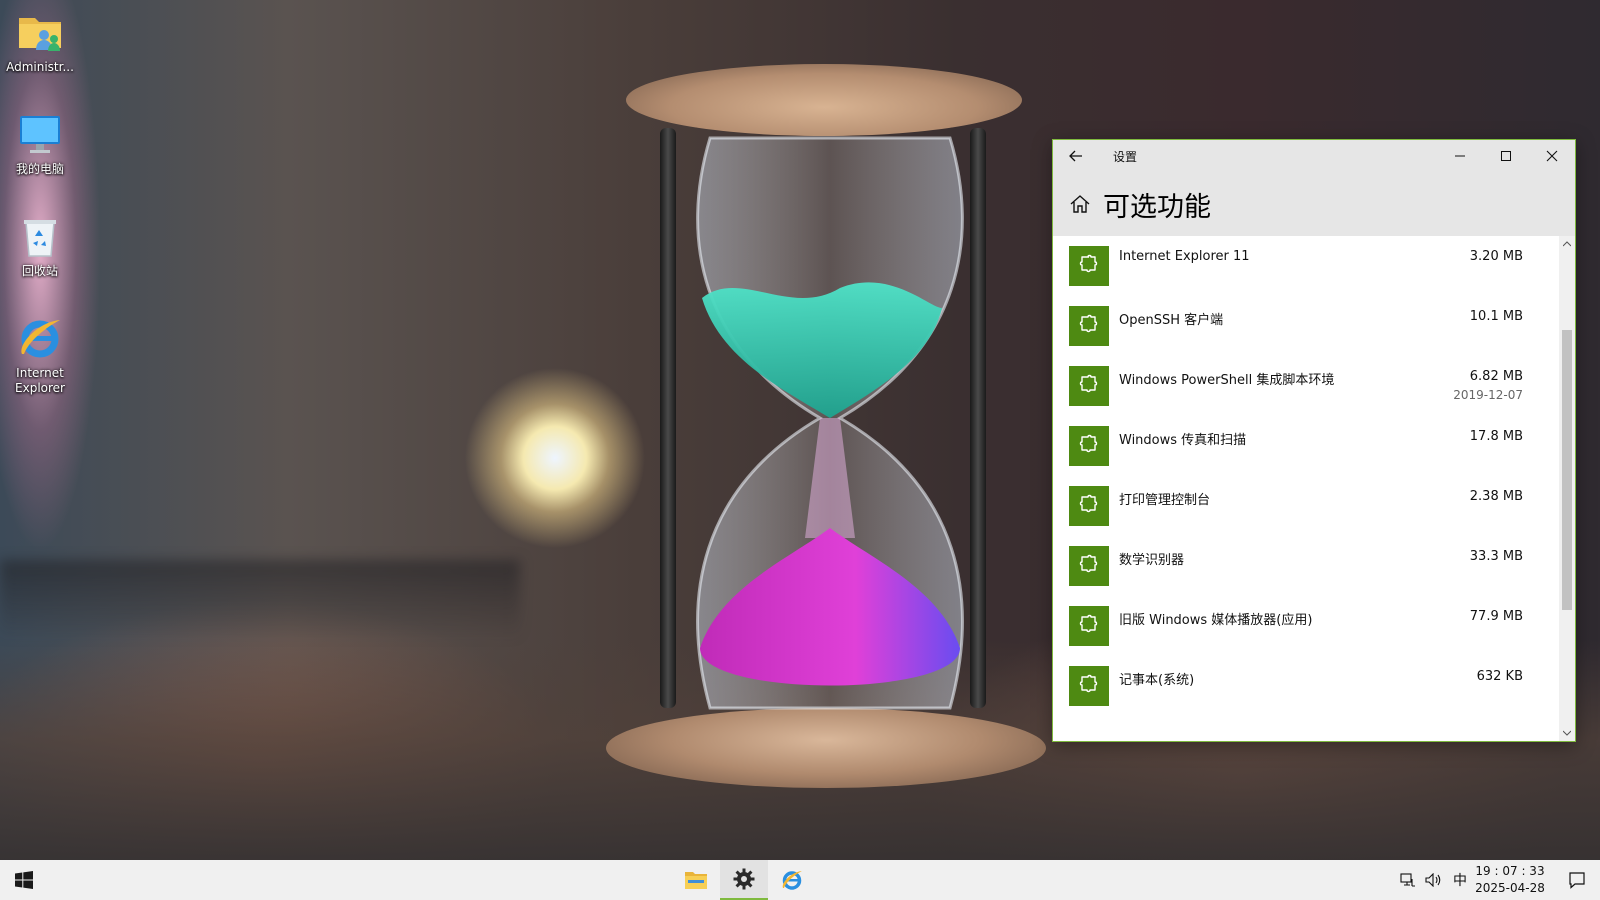 The height and width of the screenshot is (900, 1600). Describe the element at coordinates (40, 32) in the screenshot. I see `user-folder-icon` at that location.